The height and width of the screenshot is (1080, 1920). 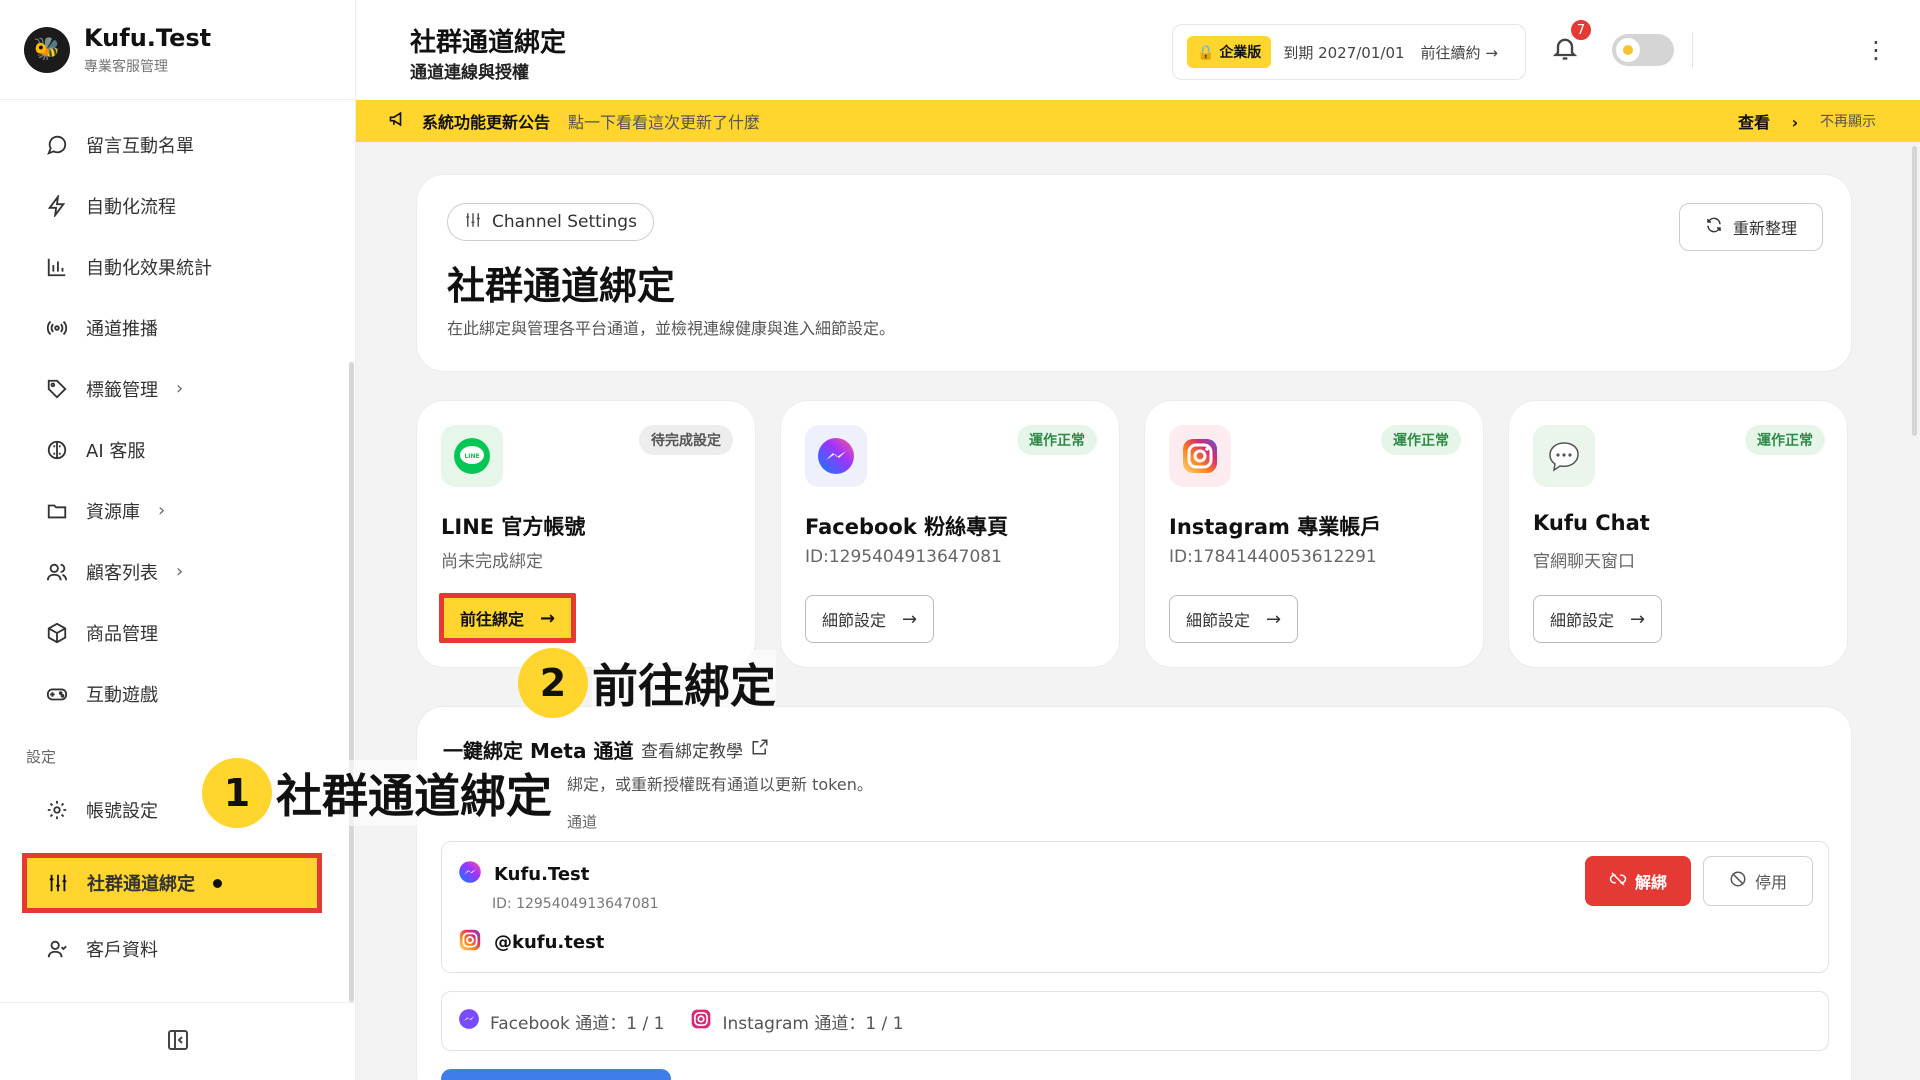 What do you see at coordinates (1714, 227) in the screenshot?
I see `refresh-icon` at bounding box center [1714, 227].